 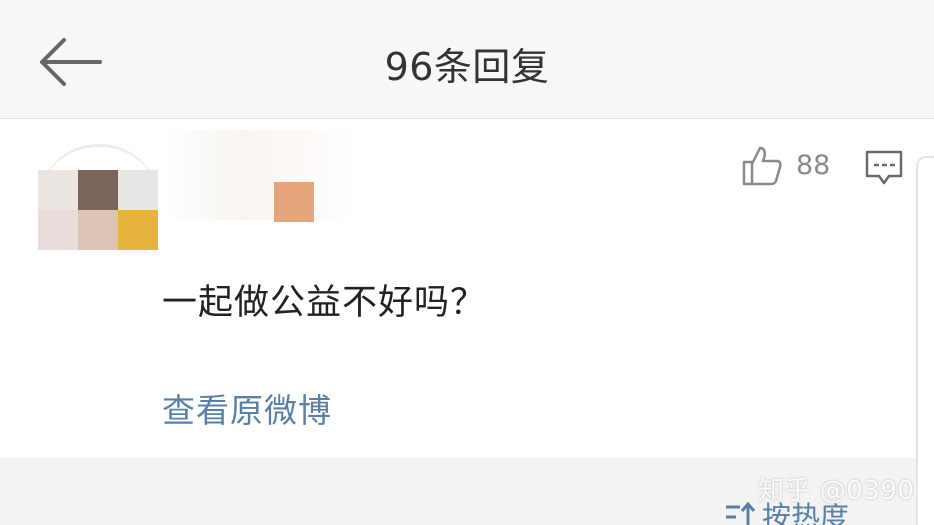 I want to click on side-panel-edge, so click(x=925, y=340).